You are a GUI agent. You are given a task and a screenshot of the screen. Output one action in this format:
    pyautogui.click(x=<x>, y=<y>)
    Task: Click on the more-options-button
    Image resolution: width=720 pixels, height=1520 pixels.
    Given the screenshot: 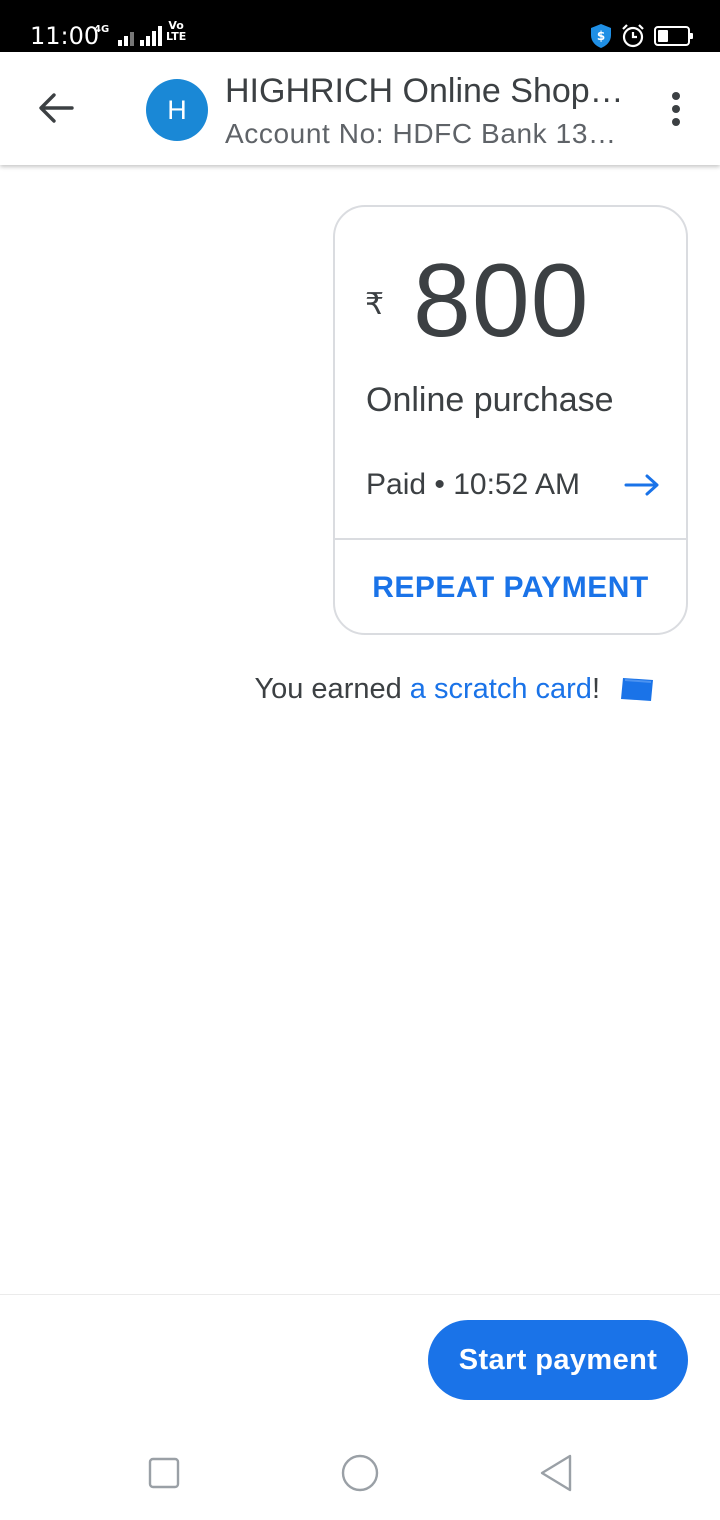 What is the action you would take?
    pyautogui.click(x=676, y=109)
    